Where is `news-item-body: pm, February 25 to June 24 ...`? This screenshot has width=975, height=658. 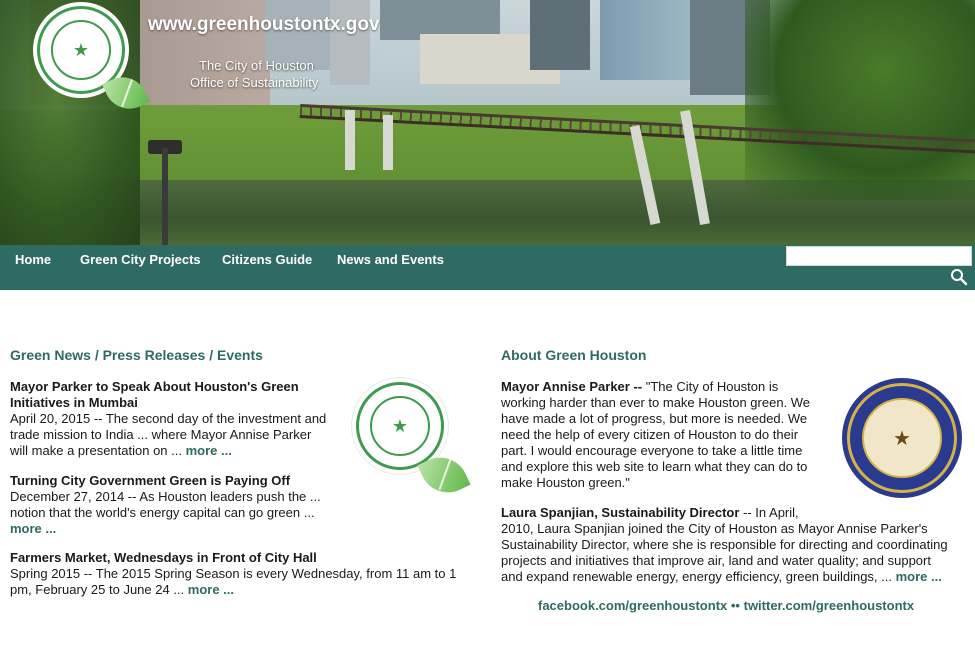 news-item-body: pm, February 25 to June 24 ... is located at coordinates (97, 589).